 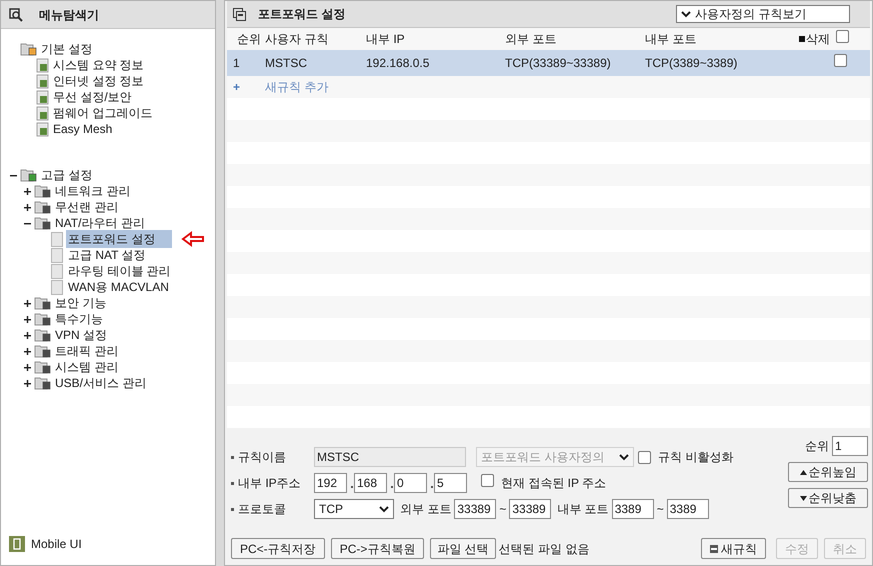 What do you see at coordinates (278, 548) in the screenshot?
I see `backup-button: PC<-규칙저장` at bounding box center [278, 548].